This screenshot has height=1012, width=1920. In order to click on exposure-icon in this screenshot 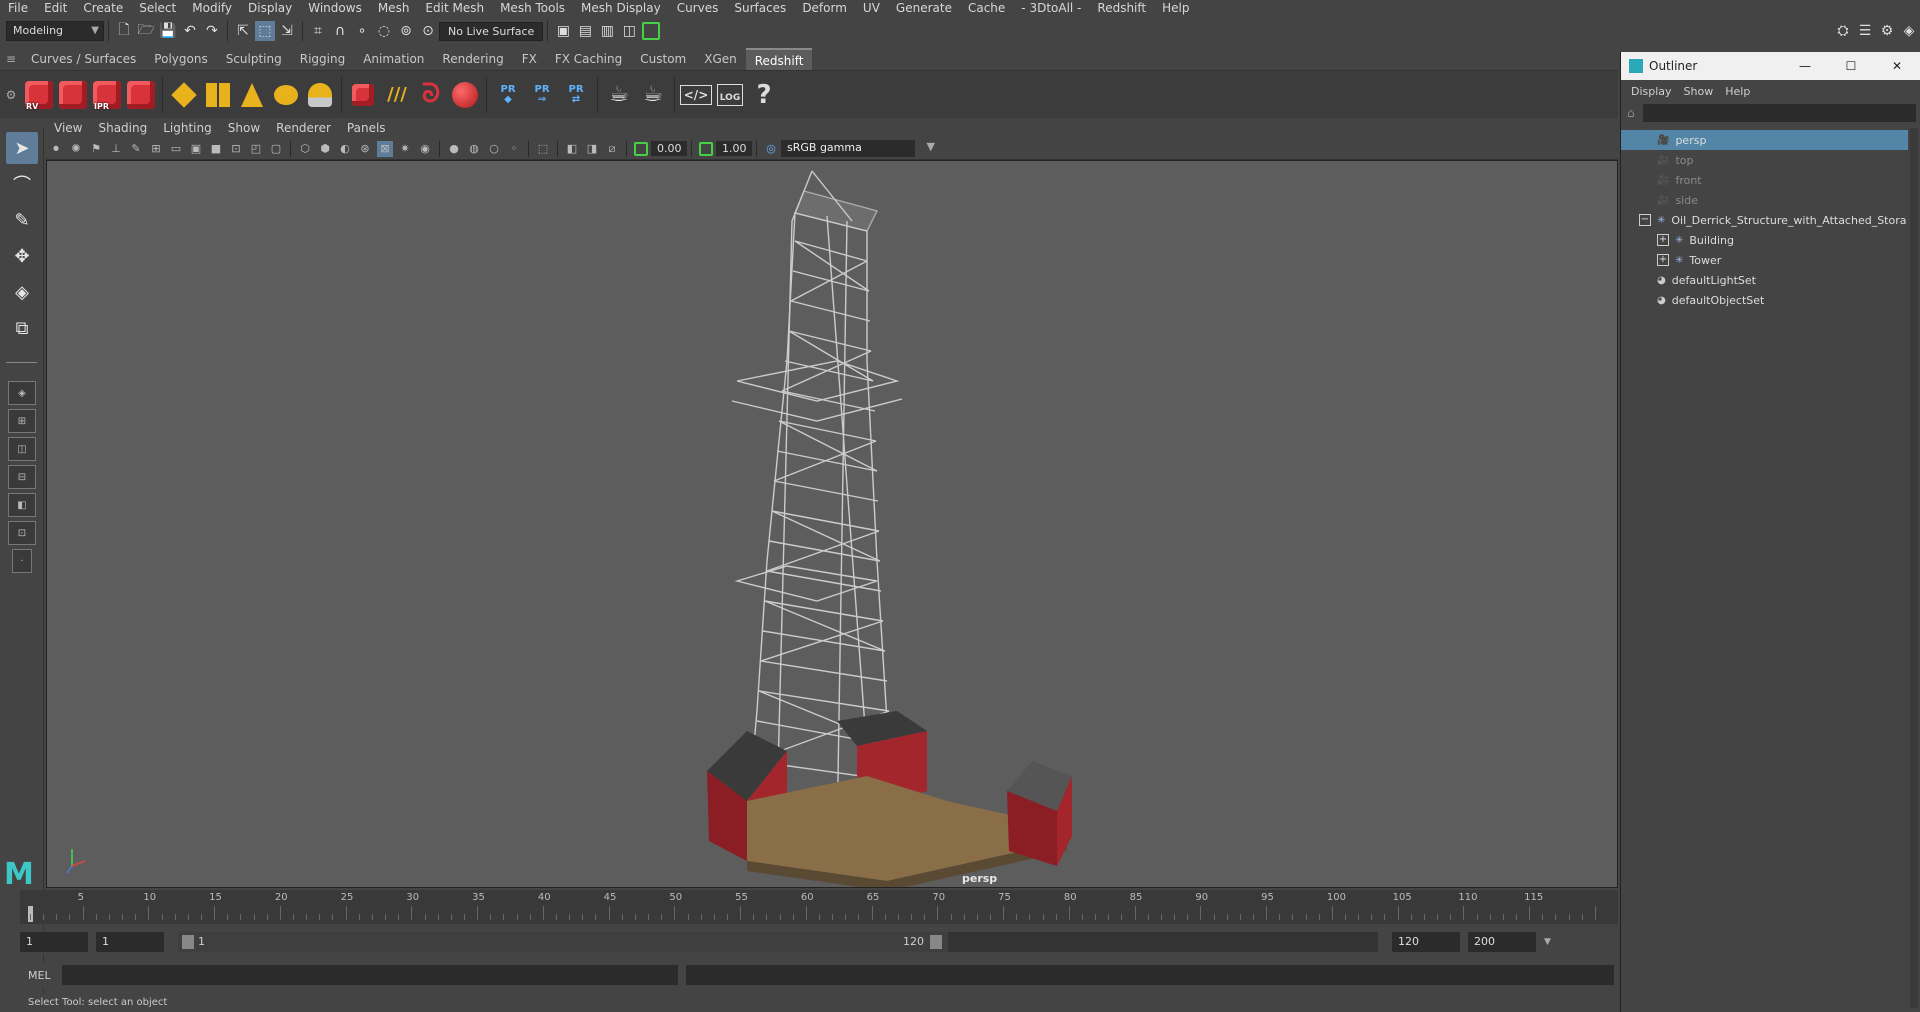, I will do `click(641, 149)`.